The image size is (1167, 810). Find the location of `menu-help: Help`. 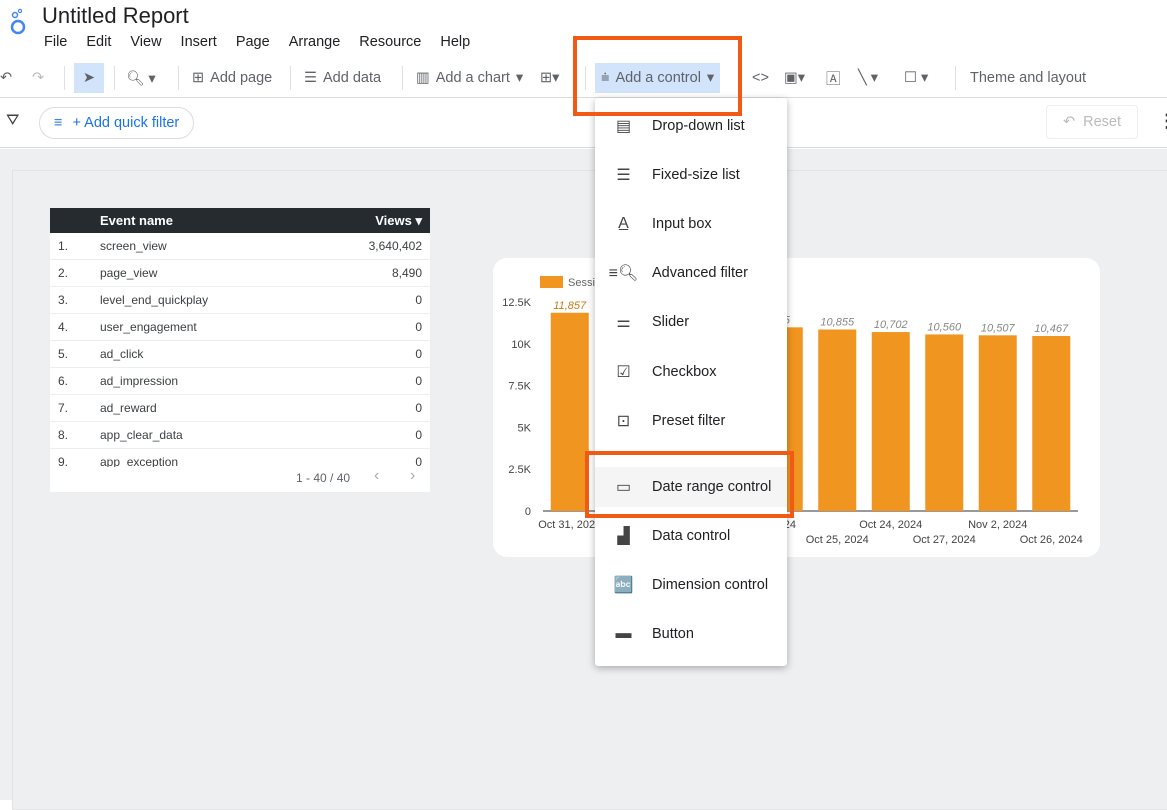

menu-help: Help is located at coordinates (455, 42).